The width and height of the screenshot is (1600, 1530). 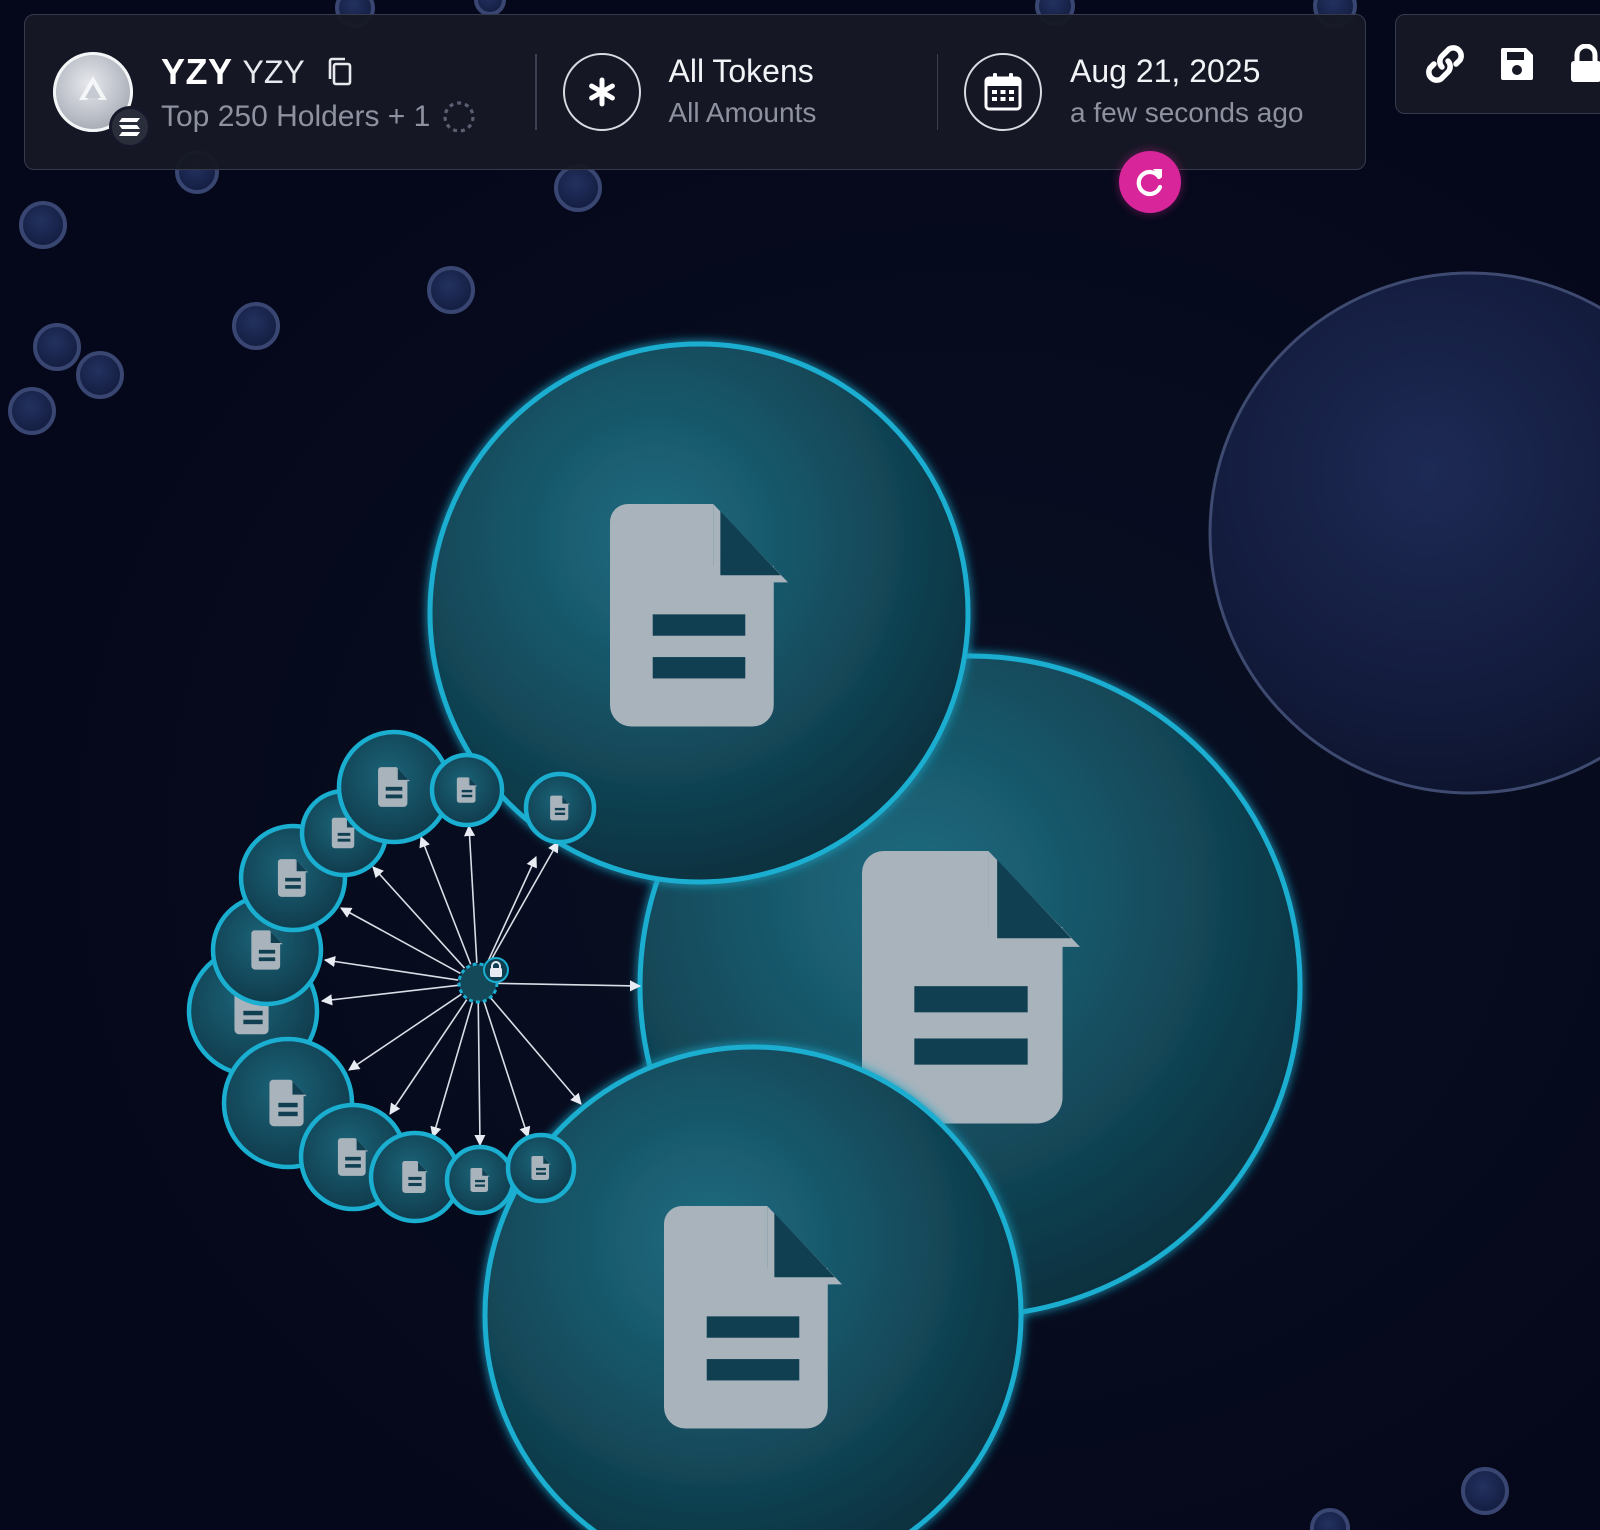 I want to click on date-picker-button, so click(x=1003, y=92).